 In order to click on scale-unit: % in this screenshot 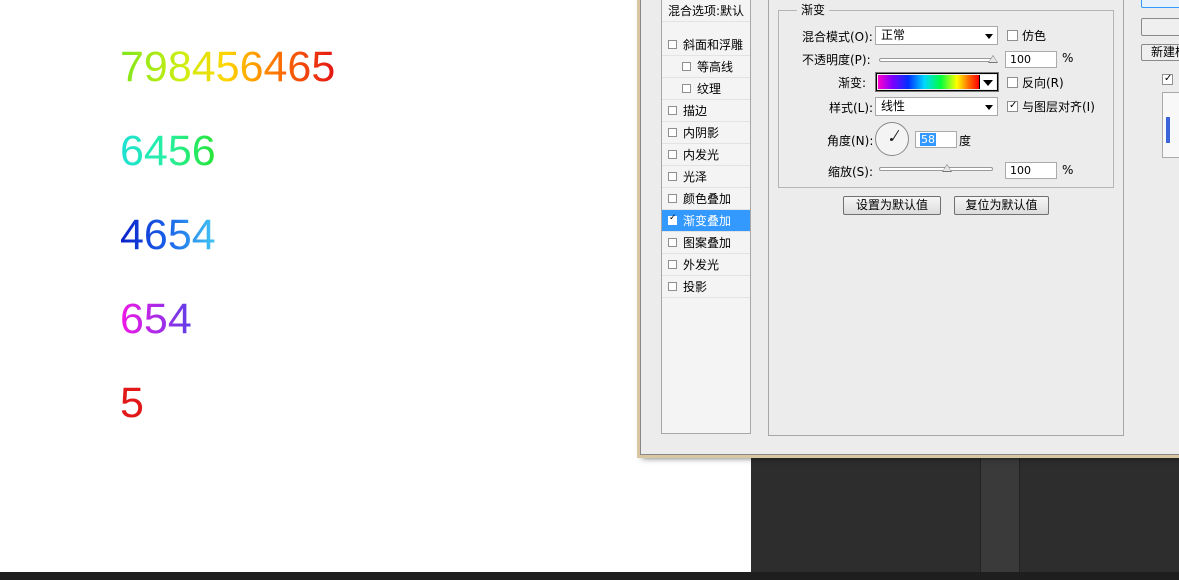, I will do `click(1068, 170)`.